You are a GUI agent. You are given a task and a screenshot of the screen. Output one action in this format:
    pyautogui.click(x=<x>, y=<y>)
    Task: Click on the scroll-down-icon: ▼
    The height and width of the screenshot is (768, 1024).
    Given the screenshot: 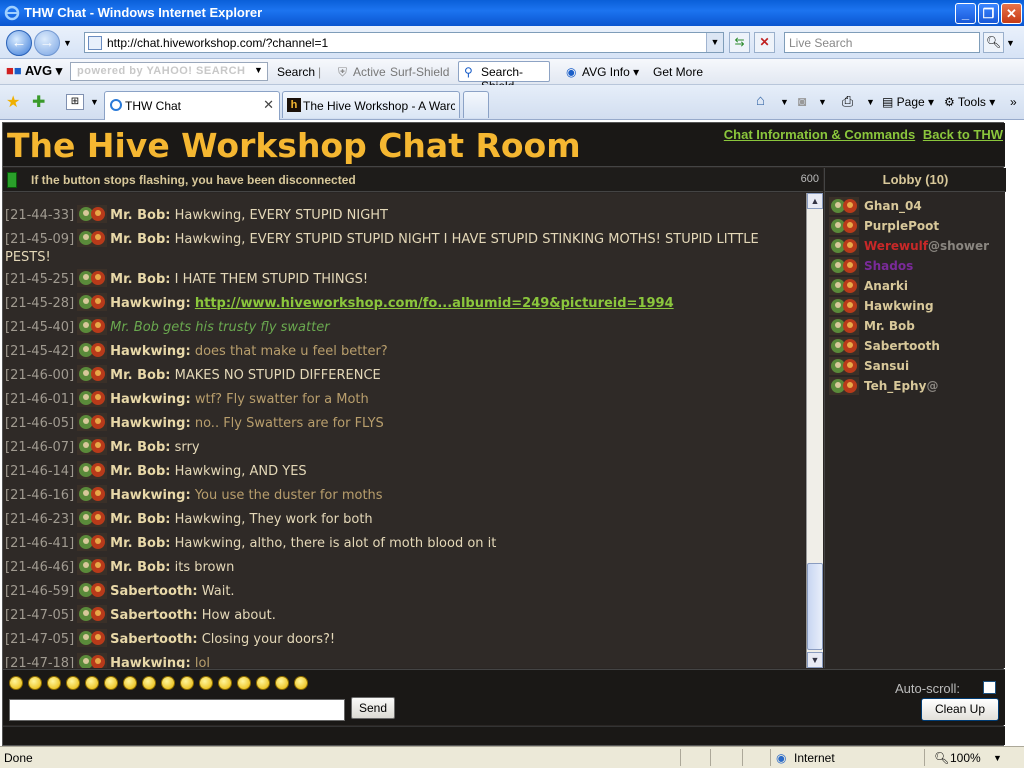 What is the action you would take?
    pyautogui.click(x=815, y=660)
    